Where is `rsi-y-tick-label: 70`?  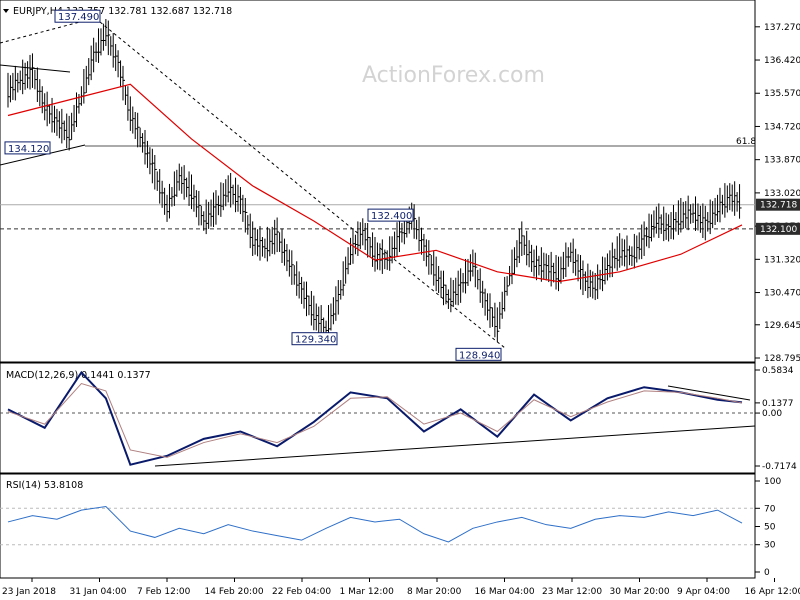
rsi-y-tick-label: 70 is located at coordinates (770, 509).